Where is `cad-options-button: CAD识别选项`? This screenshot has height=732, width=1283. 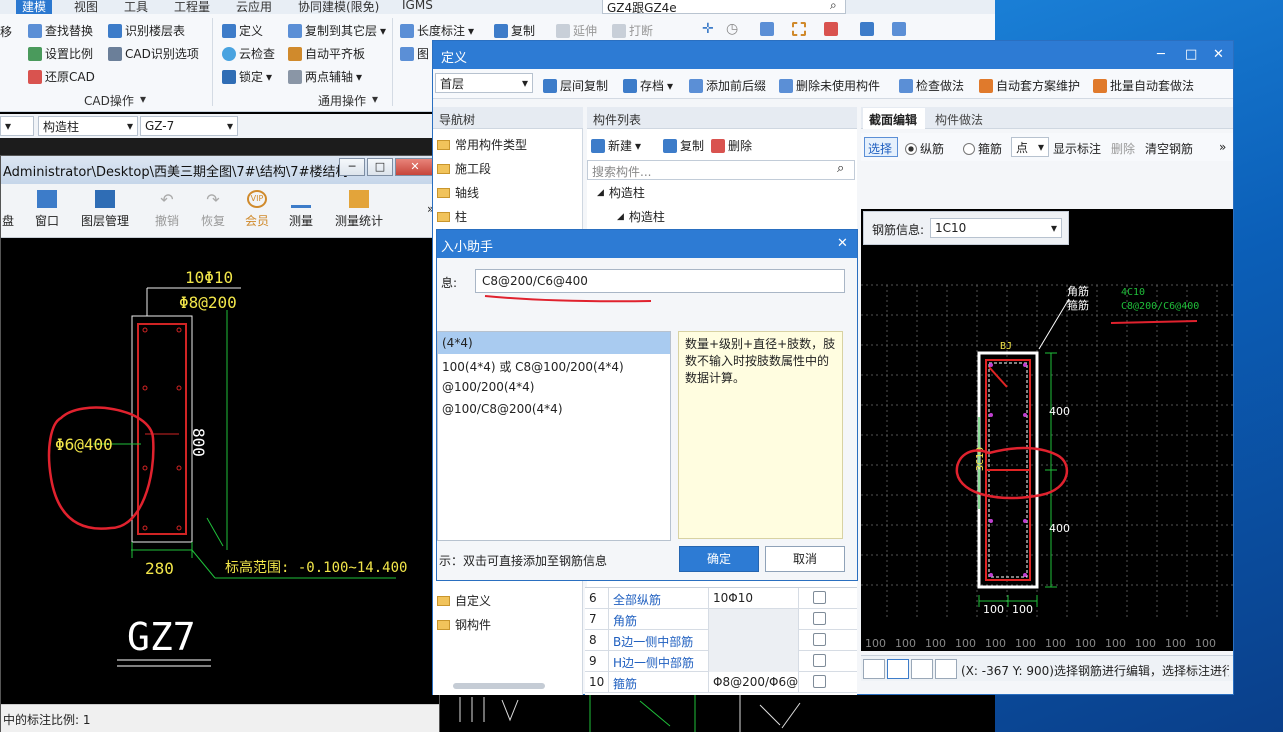
cad-options-button: CAD识别选项 is located at coordinates (153, 53).